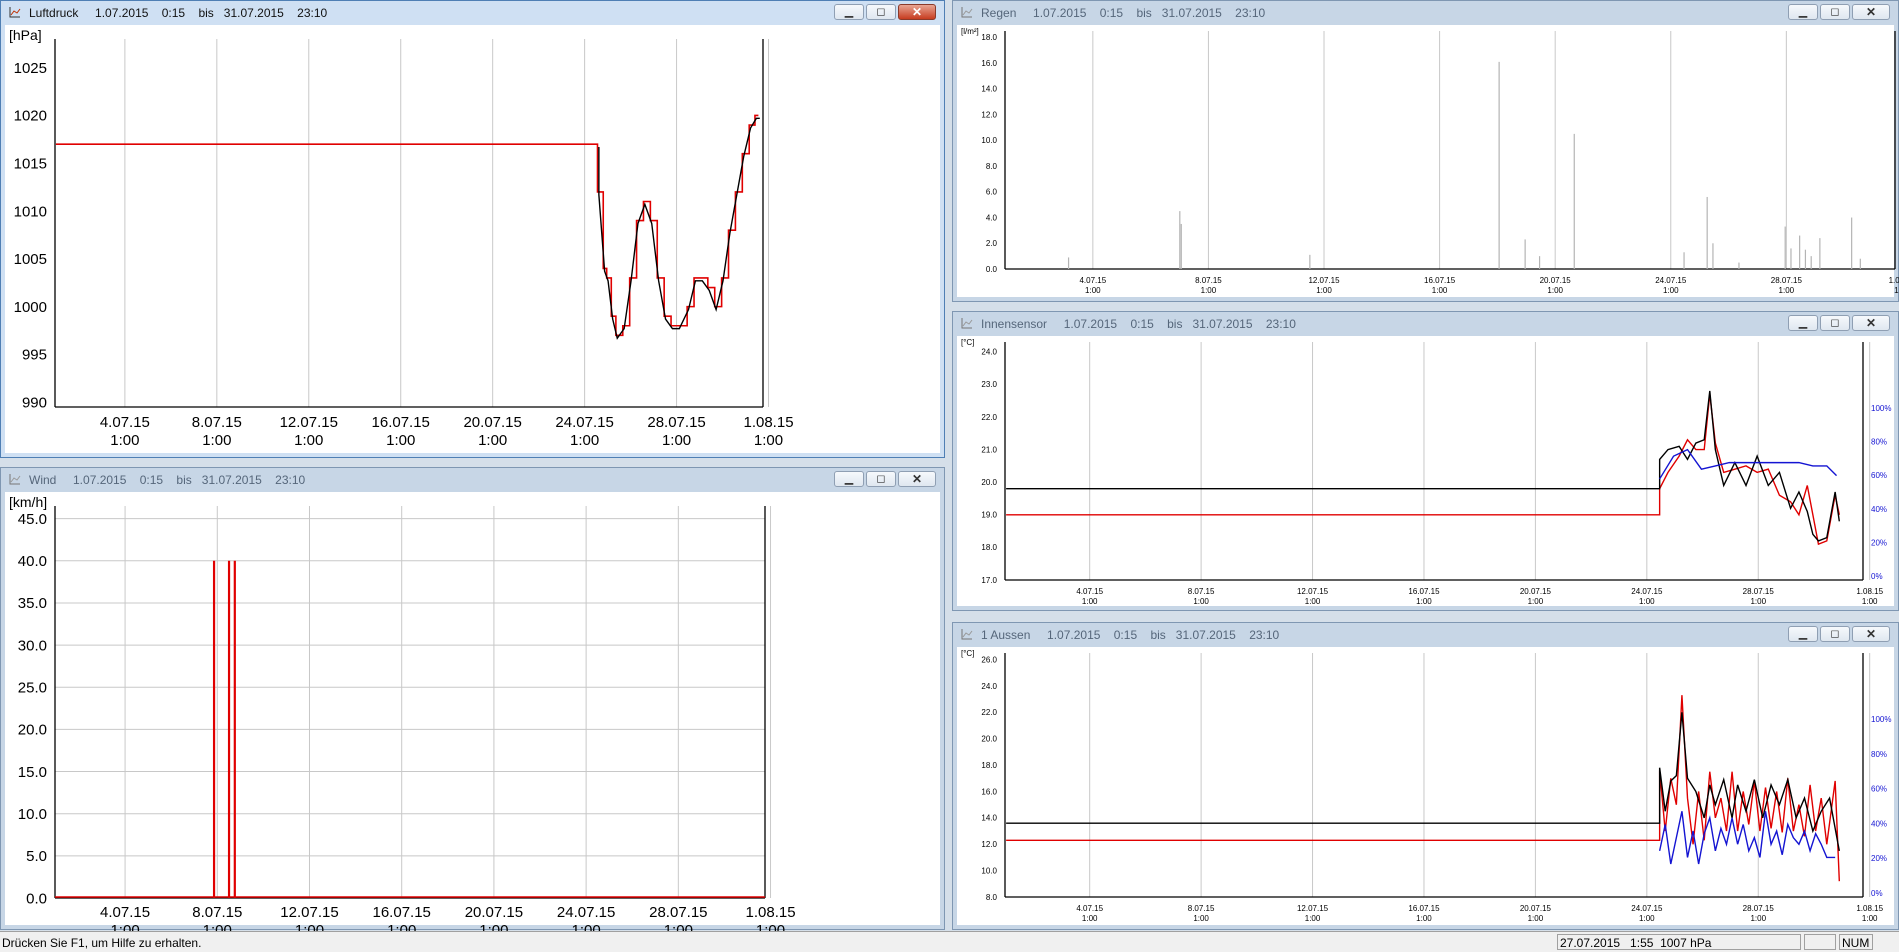 Image resolution: width=1899 pixels, height=952 pixels. What do you see at coordinates (102, 943) in the screenshot?
I see `status-help-text: Drücken Sie F1, um Hilfe zu erhalten.` at bounding box center [102, 943].